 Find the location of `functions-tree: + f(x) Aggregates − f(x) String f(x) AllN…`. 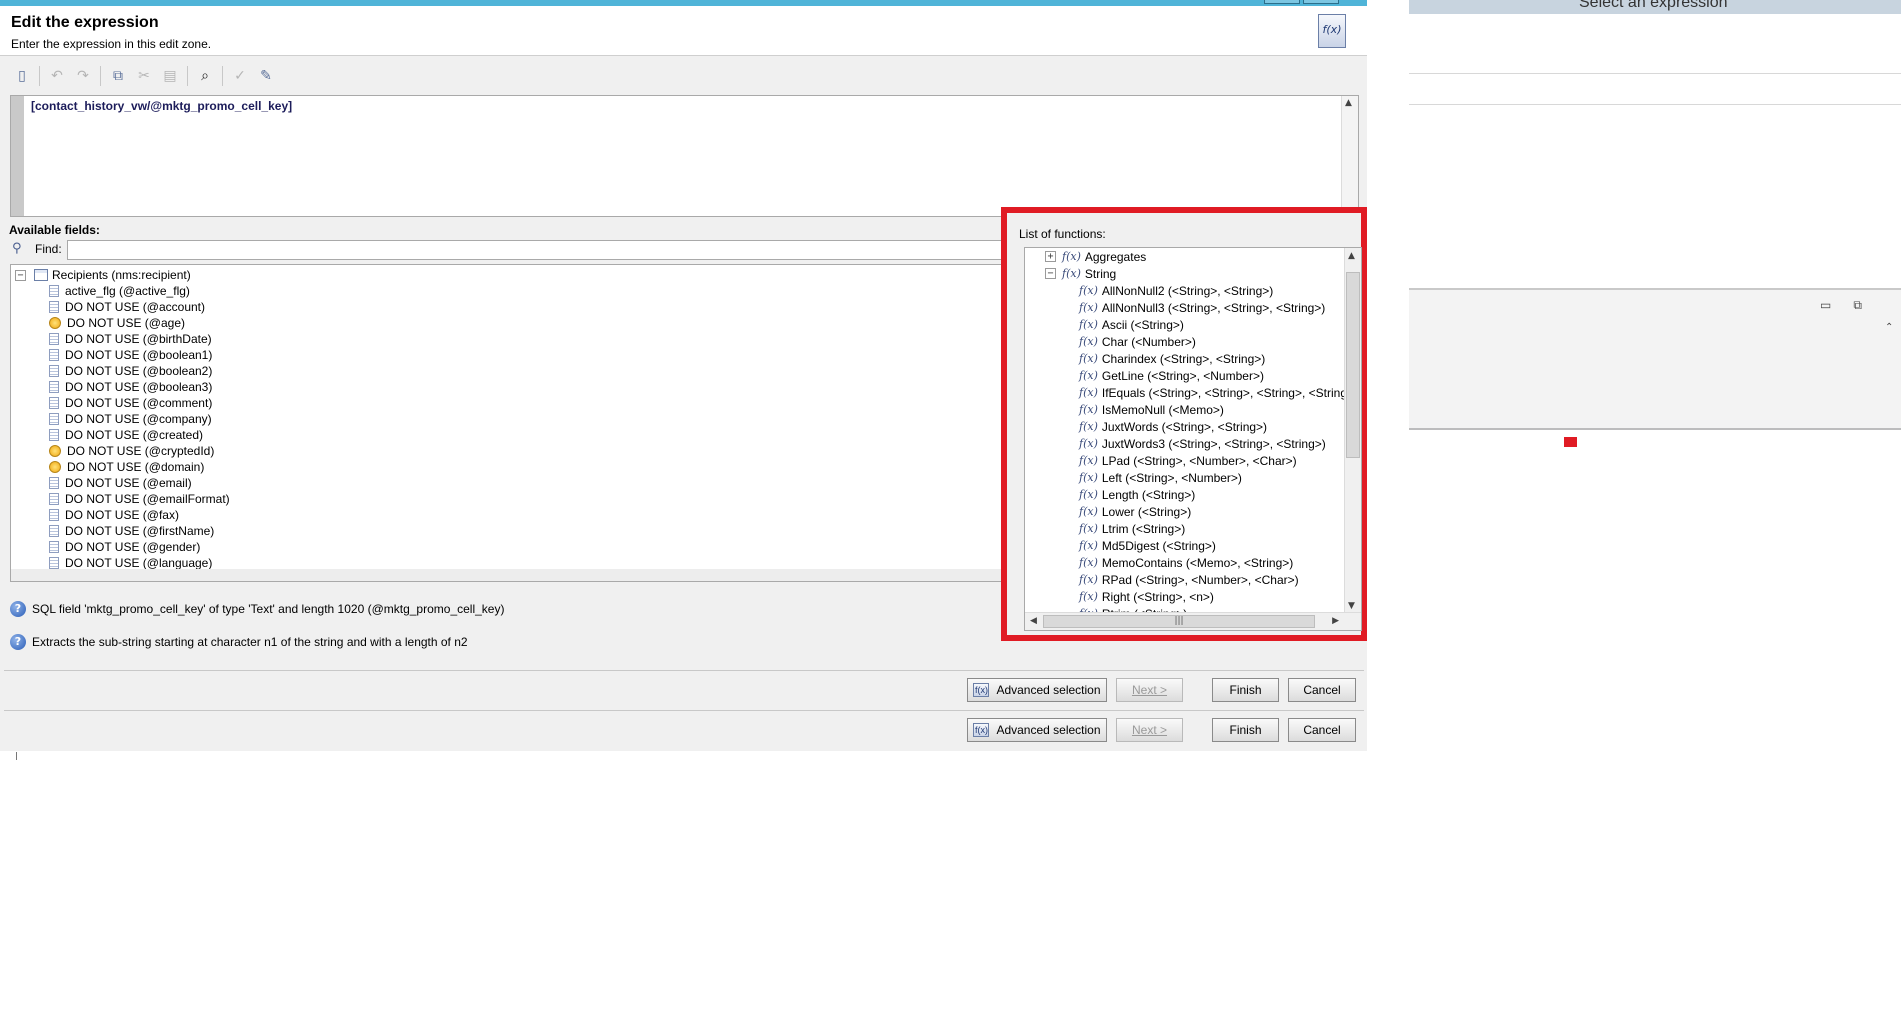

functions-tree: + f(x) Aggregates − f(x) String f(x) AllN… is located at coordinates (1193, 439).